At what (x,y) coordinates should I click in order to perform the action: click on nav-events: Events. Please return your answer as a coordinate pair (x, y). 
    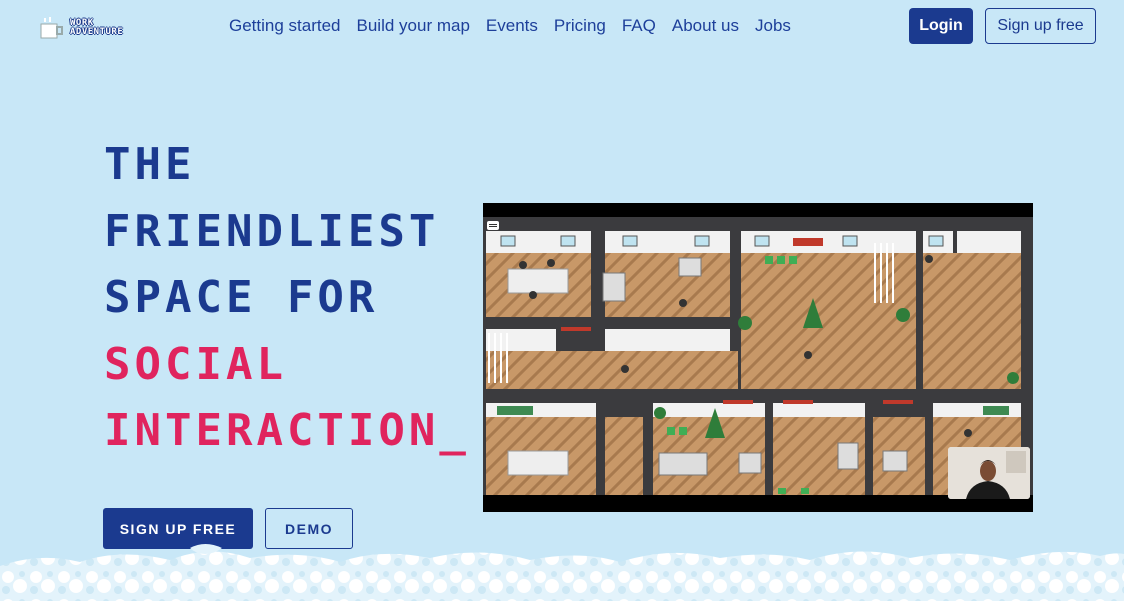
    Looking at the image, I should click on (512, 26).